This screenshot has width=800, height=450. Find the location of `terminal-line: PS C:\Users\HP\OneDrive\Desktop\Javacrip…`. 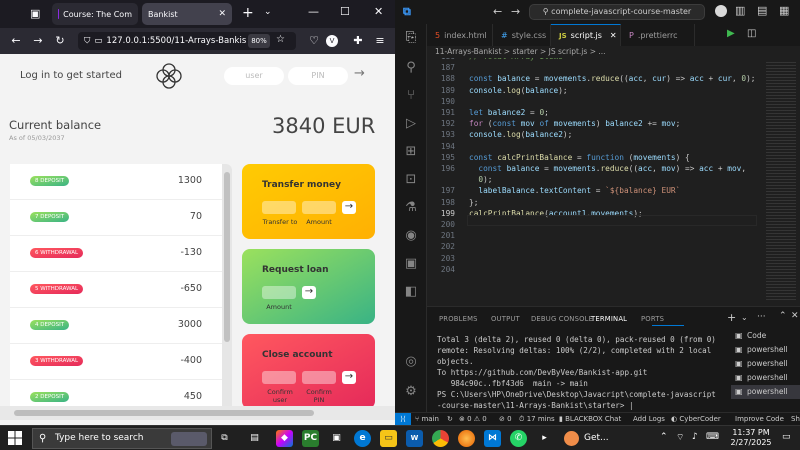

terminal-line: PS C:\Users\HP\OneDrive\Desktop\Javacrip… is located at coordinates (576, 394).